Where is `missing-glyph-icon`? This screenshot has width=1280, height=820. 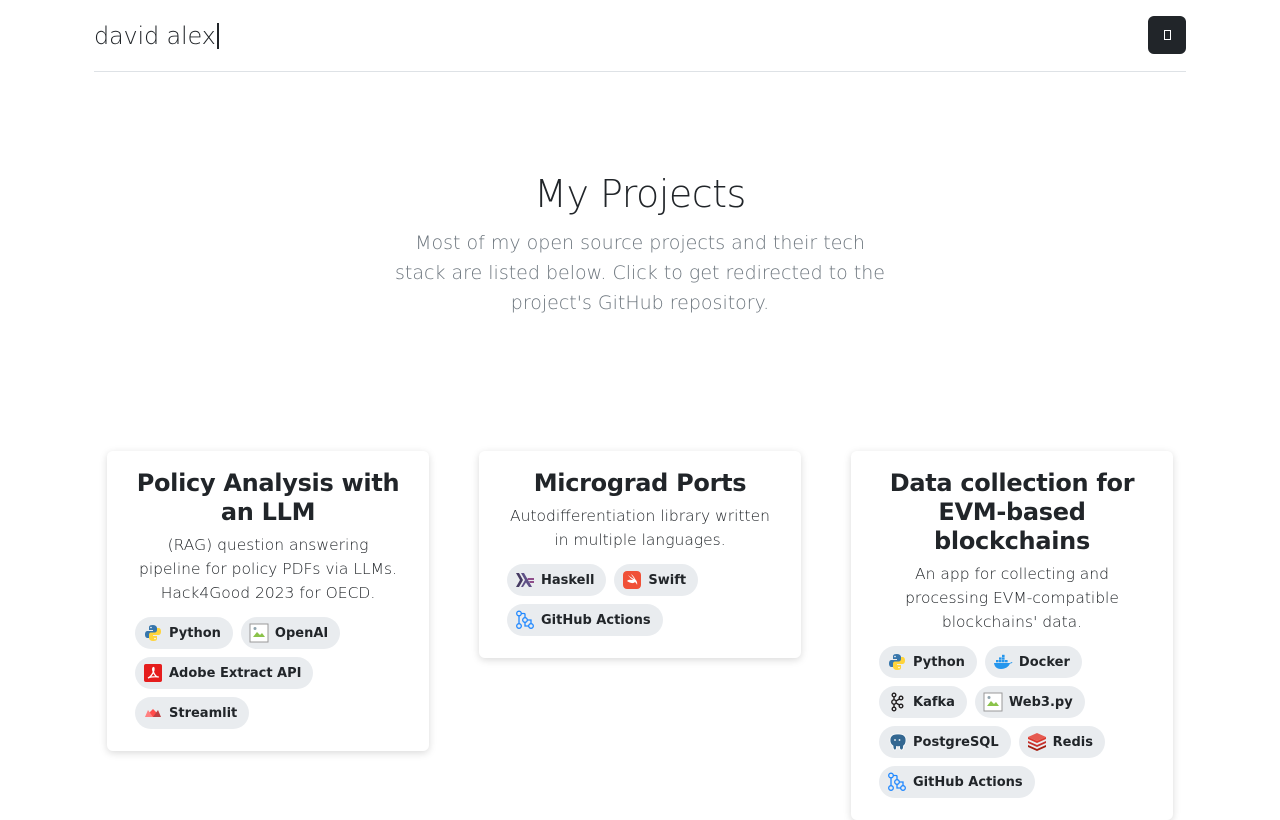 missing-glyph-icon is located at coordinates (1167, 35).